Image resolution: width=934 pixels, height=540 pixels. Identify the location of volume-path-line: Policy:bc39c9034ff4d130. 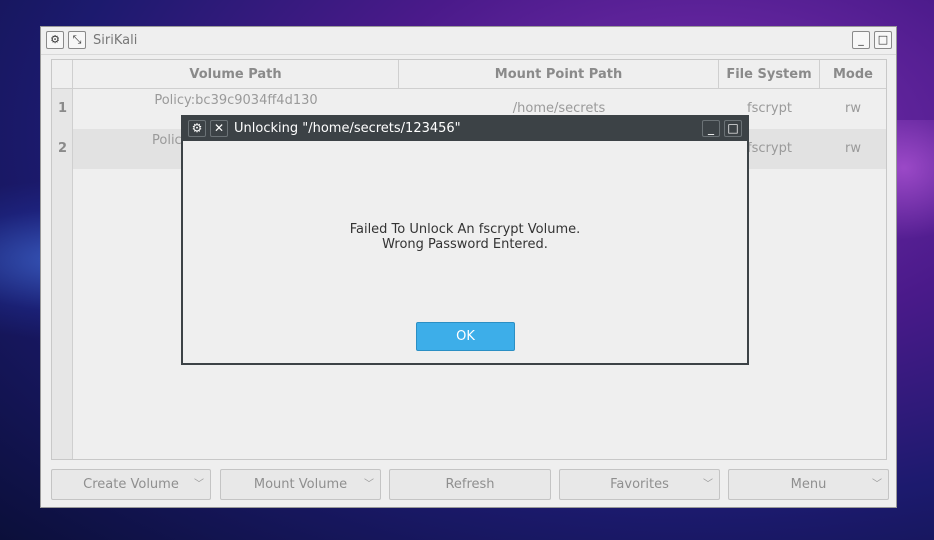
(236, 100).